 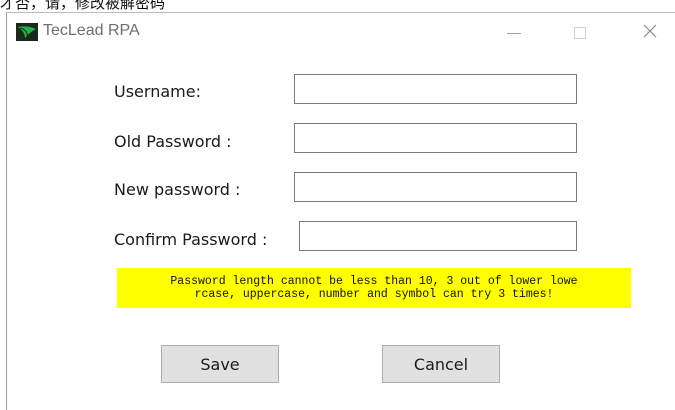 I want to click on maximize-button, so click(x=580, y=31).